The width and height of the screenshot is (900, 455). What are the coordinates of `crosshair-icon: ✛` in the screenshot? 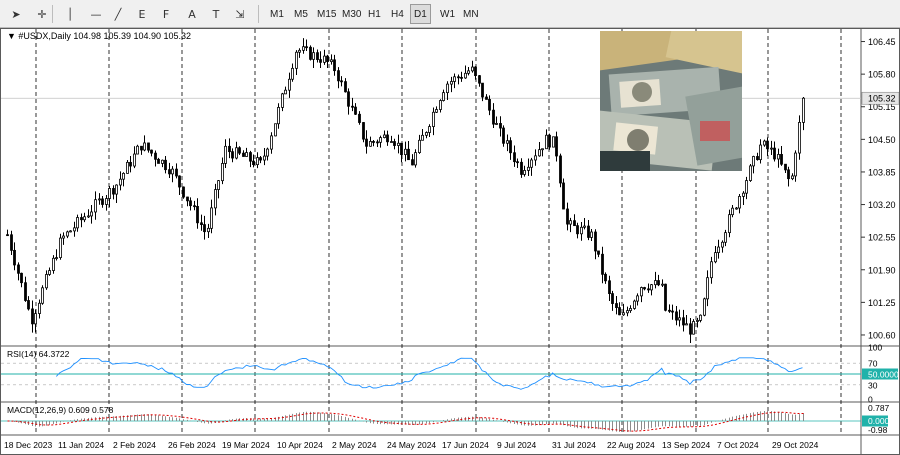 It's located at (42, 14).